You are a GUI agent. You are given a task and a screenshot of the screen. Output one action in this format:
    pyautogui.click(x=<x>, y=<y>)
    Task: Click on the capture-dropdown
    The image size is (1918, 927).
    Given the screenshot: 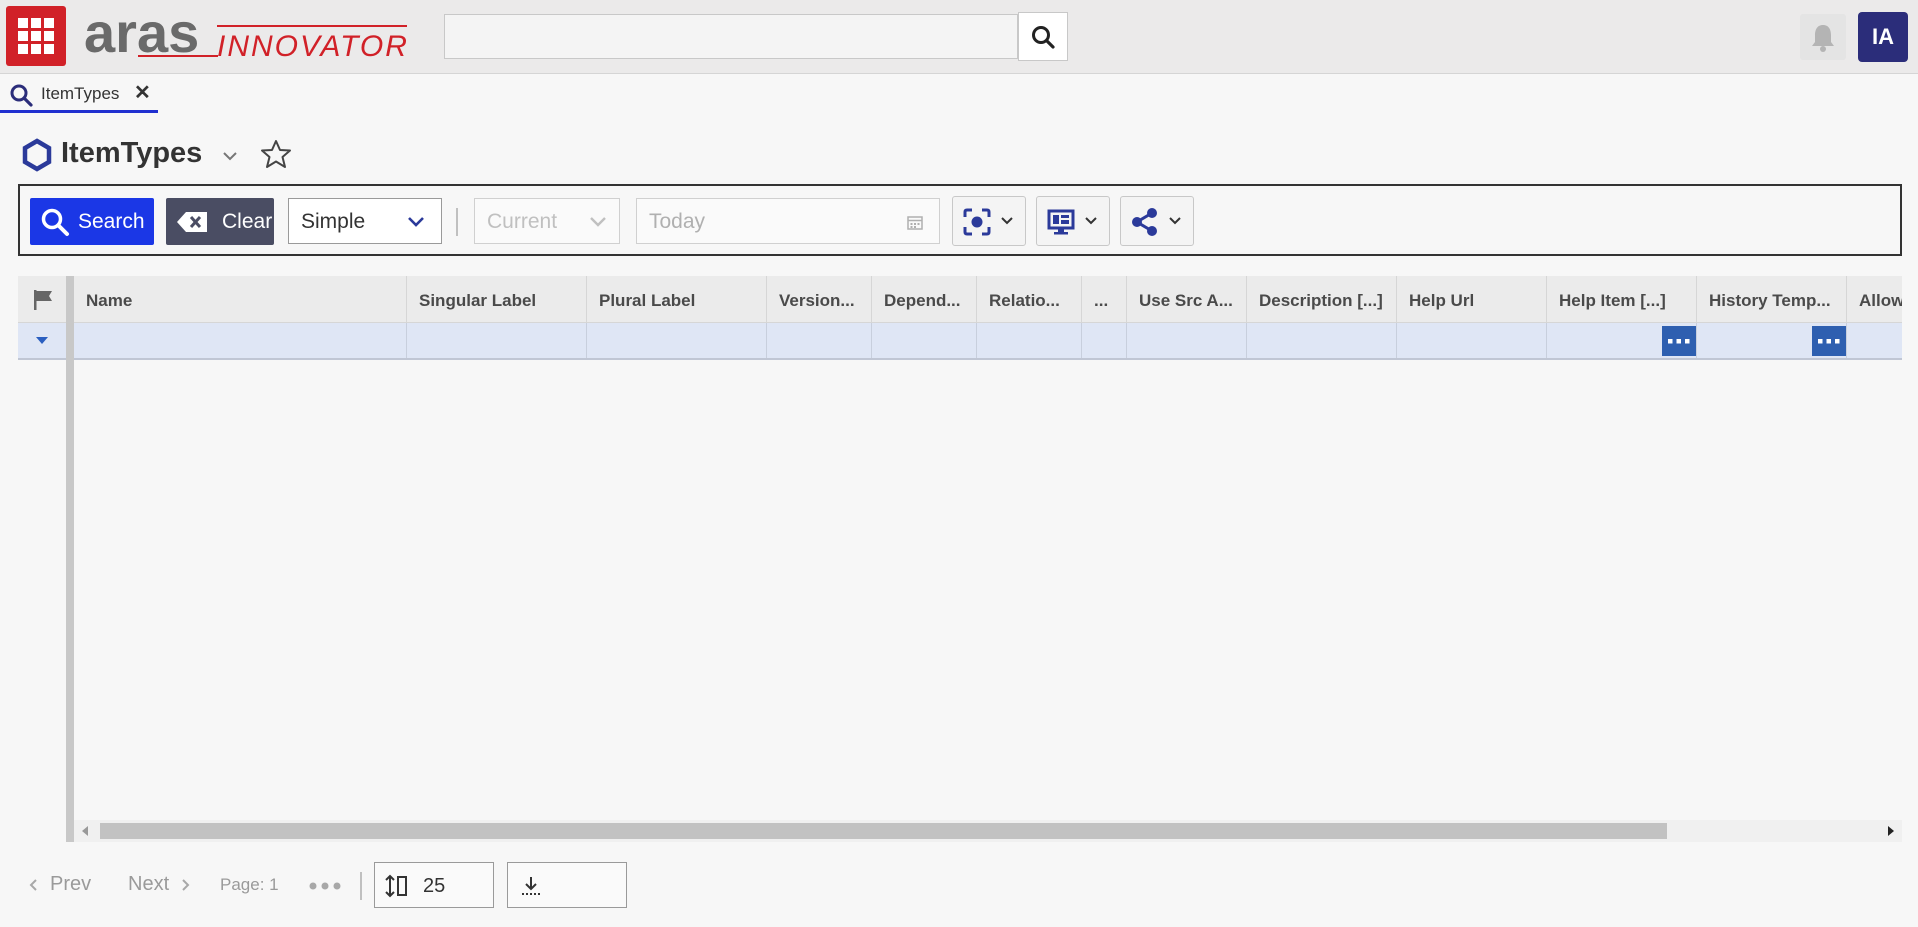 What is the action you would take?
    pyautogui.click(x=989, y=221)
    